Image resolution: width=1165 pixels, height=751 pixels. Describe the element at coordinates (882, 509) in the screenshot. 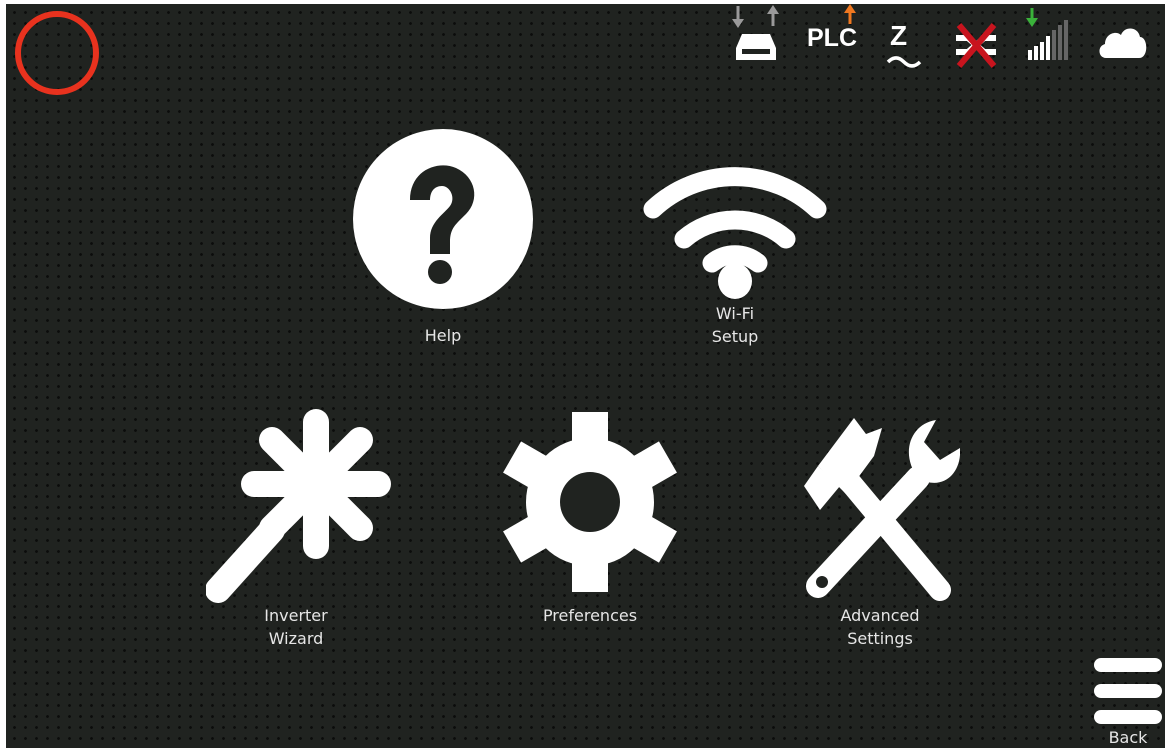

I see `tools-icon` at that location.